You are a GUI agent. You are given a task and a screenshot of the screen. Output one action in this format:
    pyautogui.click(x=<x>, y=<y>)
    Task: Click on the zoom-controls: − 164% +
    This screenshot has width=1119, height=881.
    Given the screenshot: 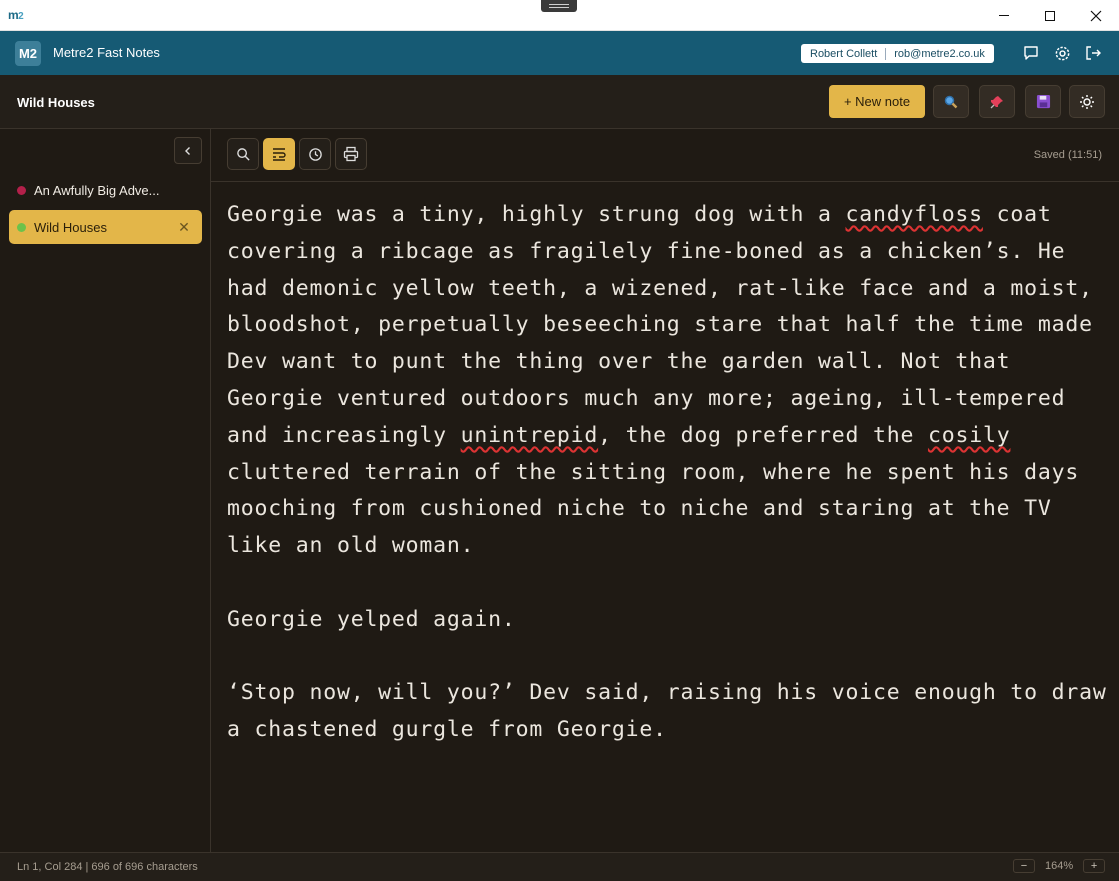 What is the action you would take?
    pyautogui.click(x=1059, y=866)
    